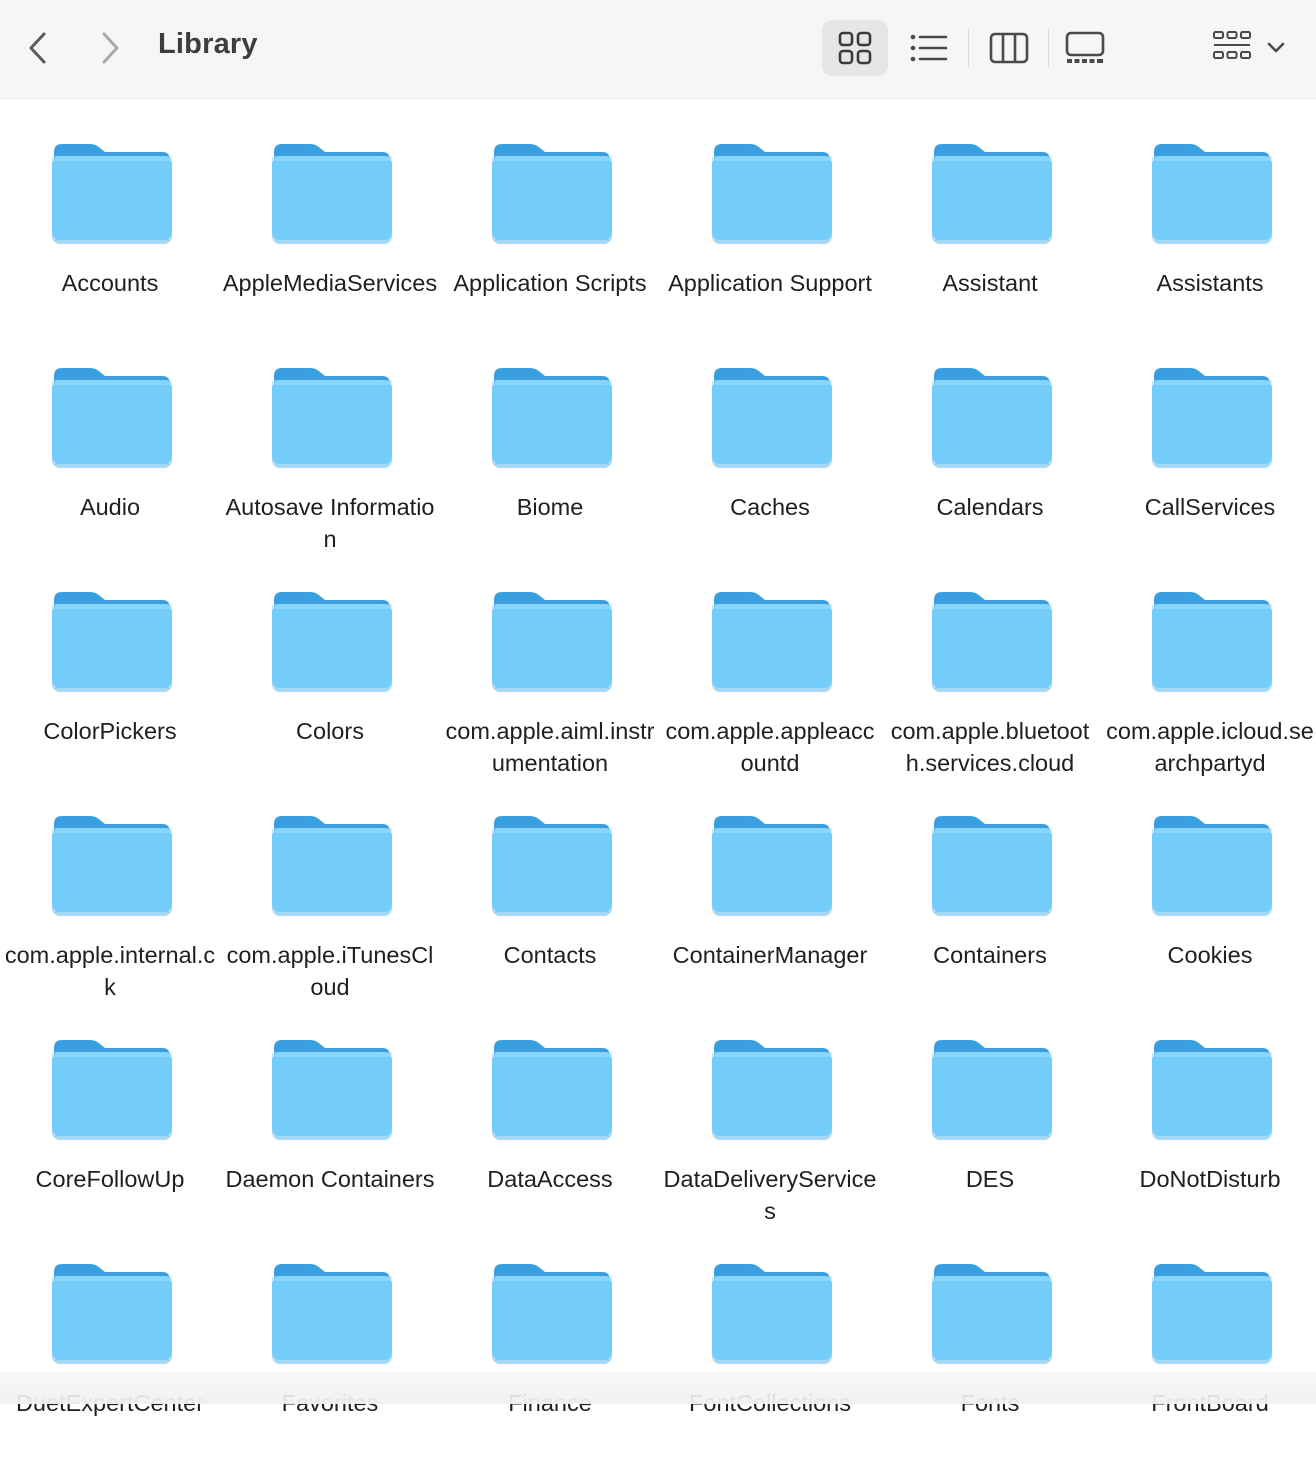 Image resolution: width=1316 pixels, height=1468 pixels. I want to click on folder-item: Favorites, so click(330, 1356).